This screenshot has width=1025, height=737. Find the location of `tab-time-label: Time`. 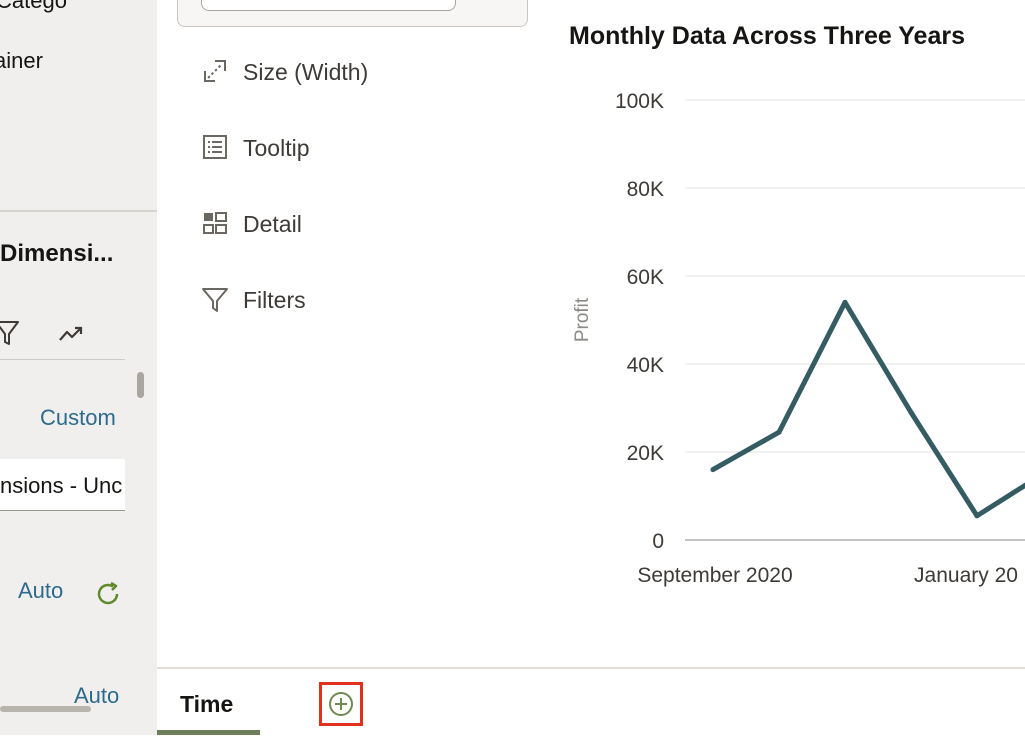

tab-time-label: Time is located at coordinates (206, 704).